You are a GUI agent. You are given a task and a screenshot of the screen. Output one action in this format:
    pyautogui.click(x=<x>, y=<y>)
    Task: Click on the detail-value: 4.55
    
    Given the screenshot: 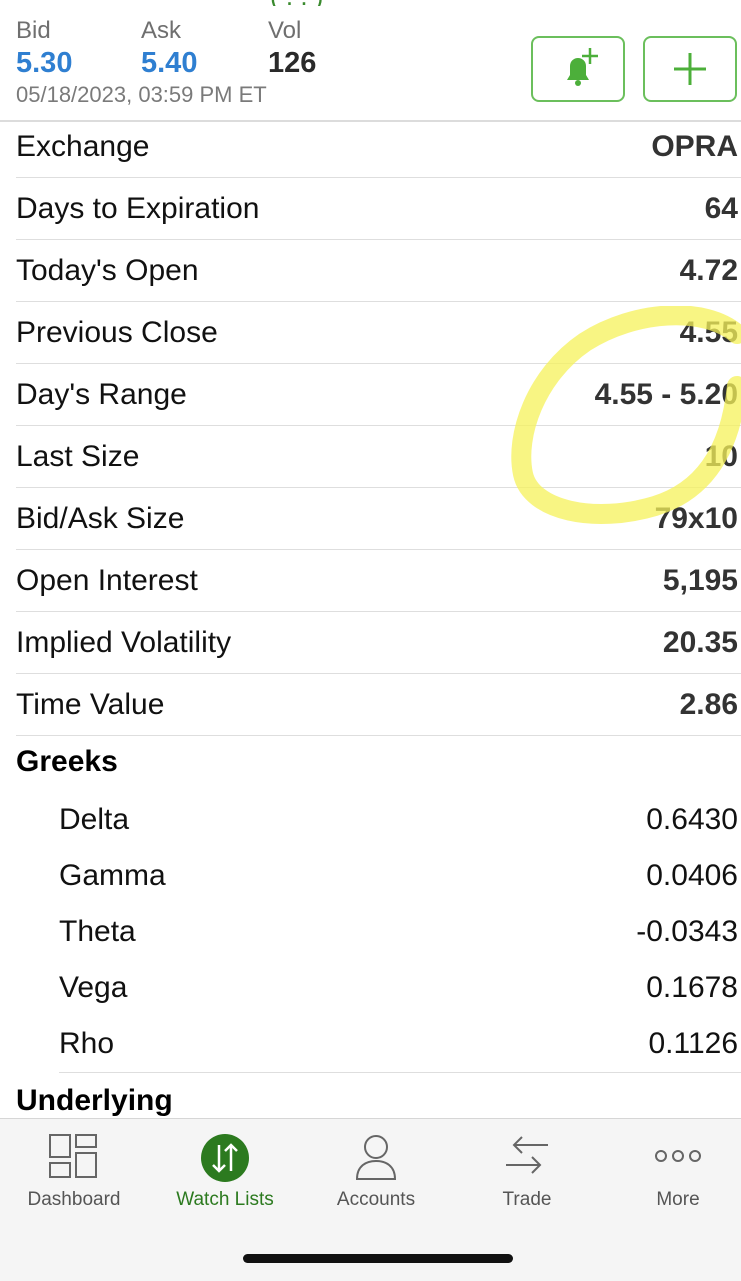 What is the action you would take?
    pyautogui.click(x=708, y=332)
    